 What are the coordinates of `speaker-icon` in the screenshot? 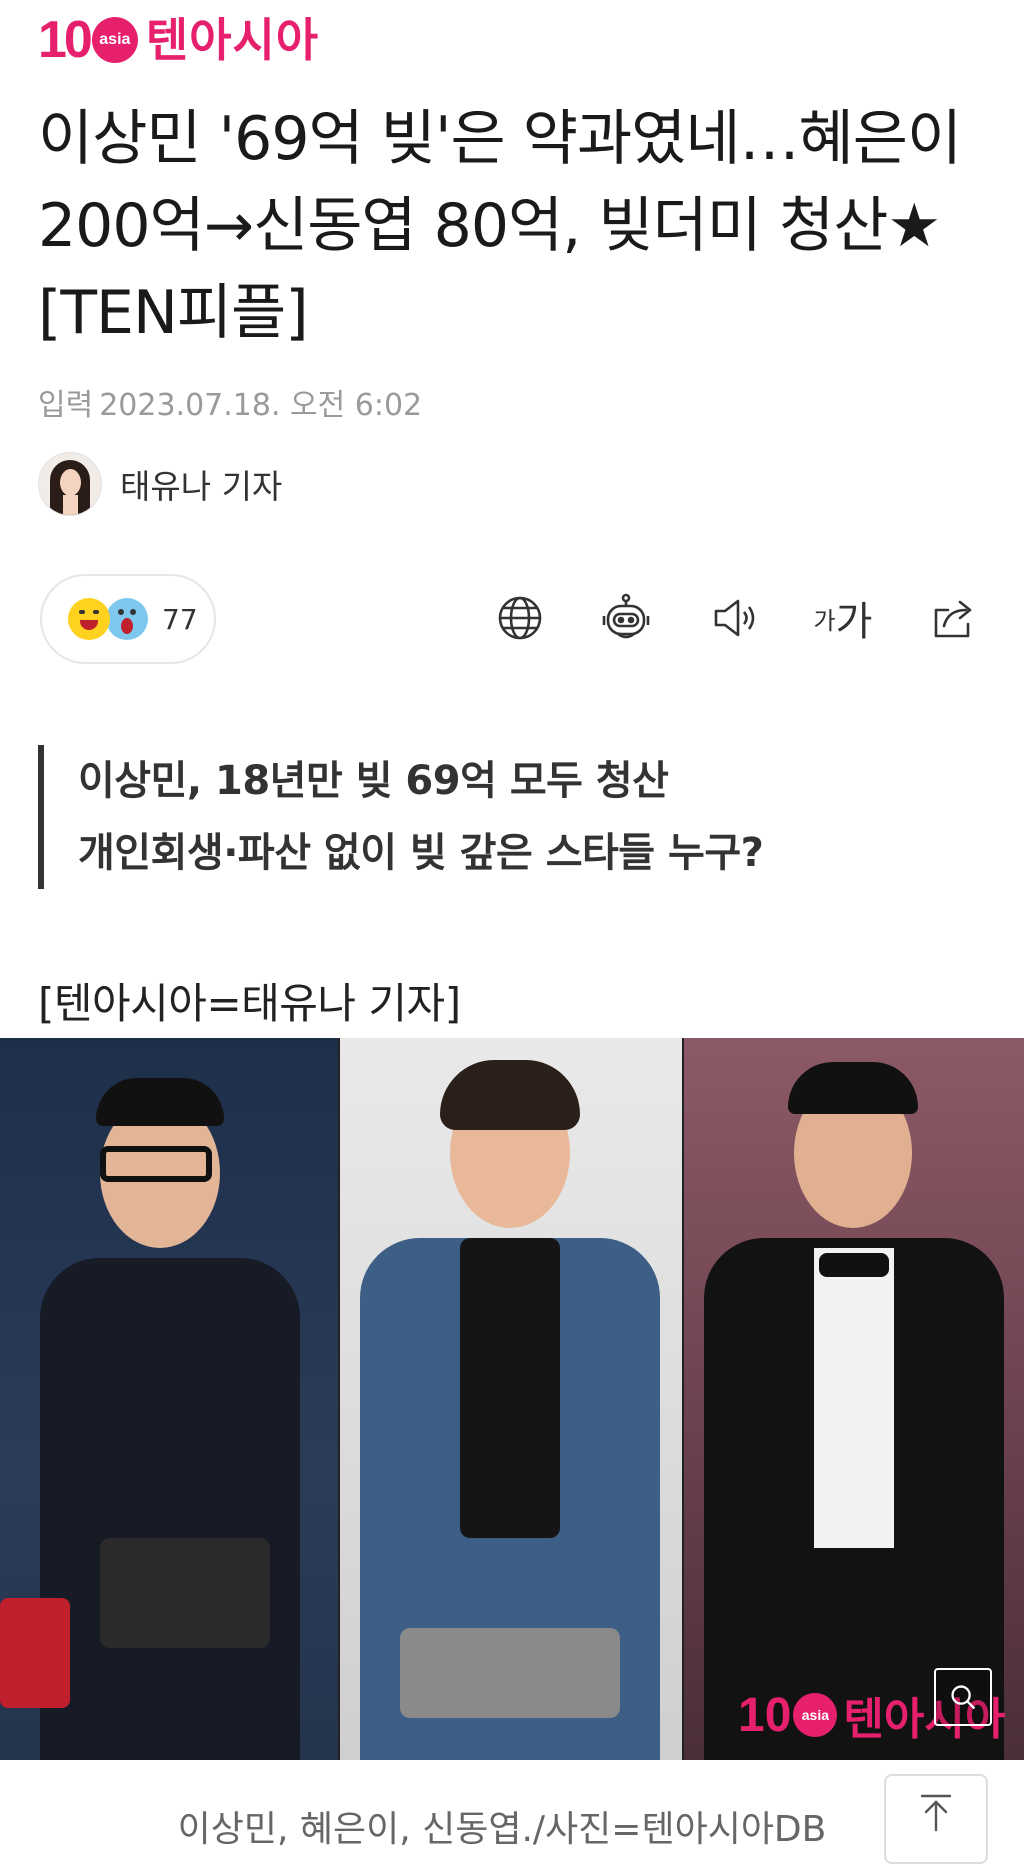 It's located at (734, 618).